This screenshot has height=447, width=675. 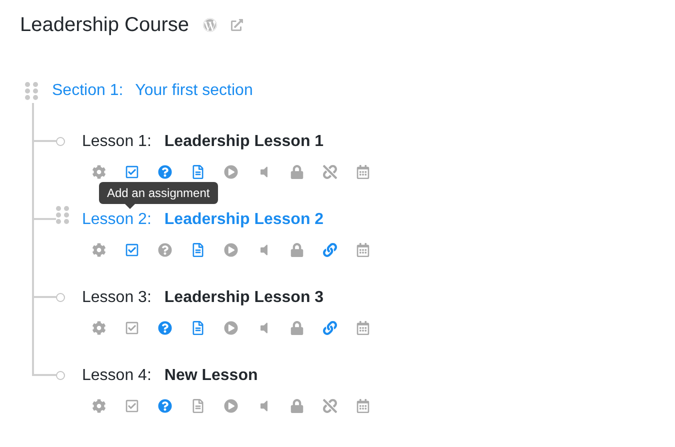 What do you see at coordinates (117, 376) in the screenshot?
I see `lesson-label: Lesson 4:` at bounding box center [117, 376].